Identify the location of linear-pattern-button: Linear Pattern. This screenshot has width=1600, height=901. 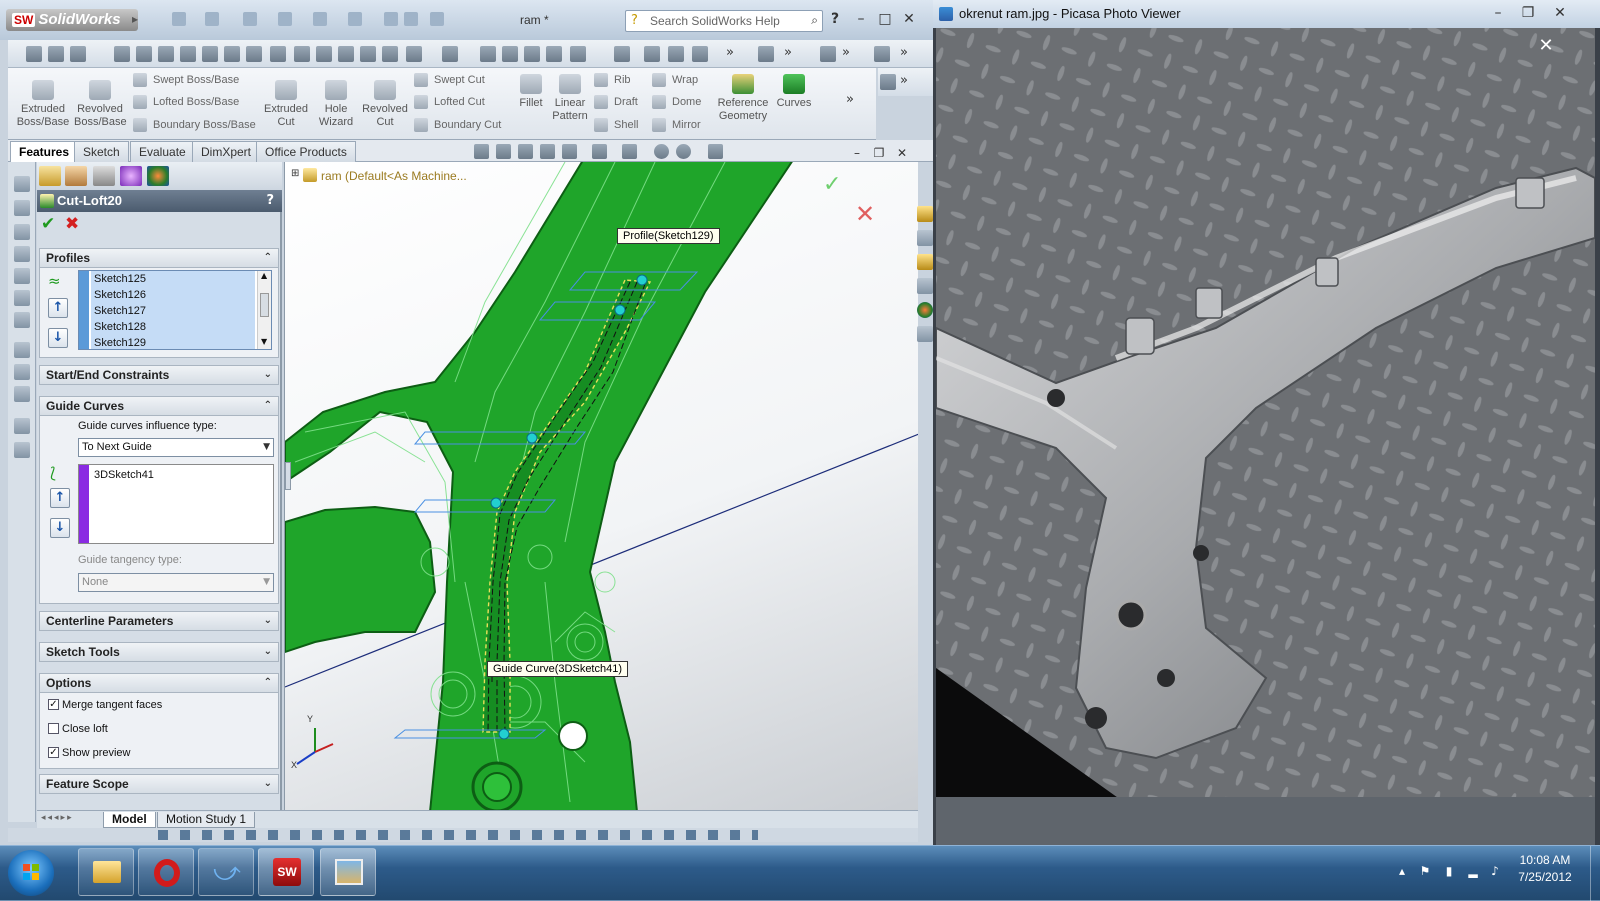
(570, 98).